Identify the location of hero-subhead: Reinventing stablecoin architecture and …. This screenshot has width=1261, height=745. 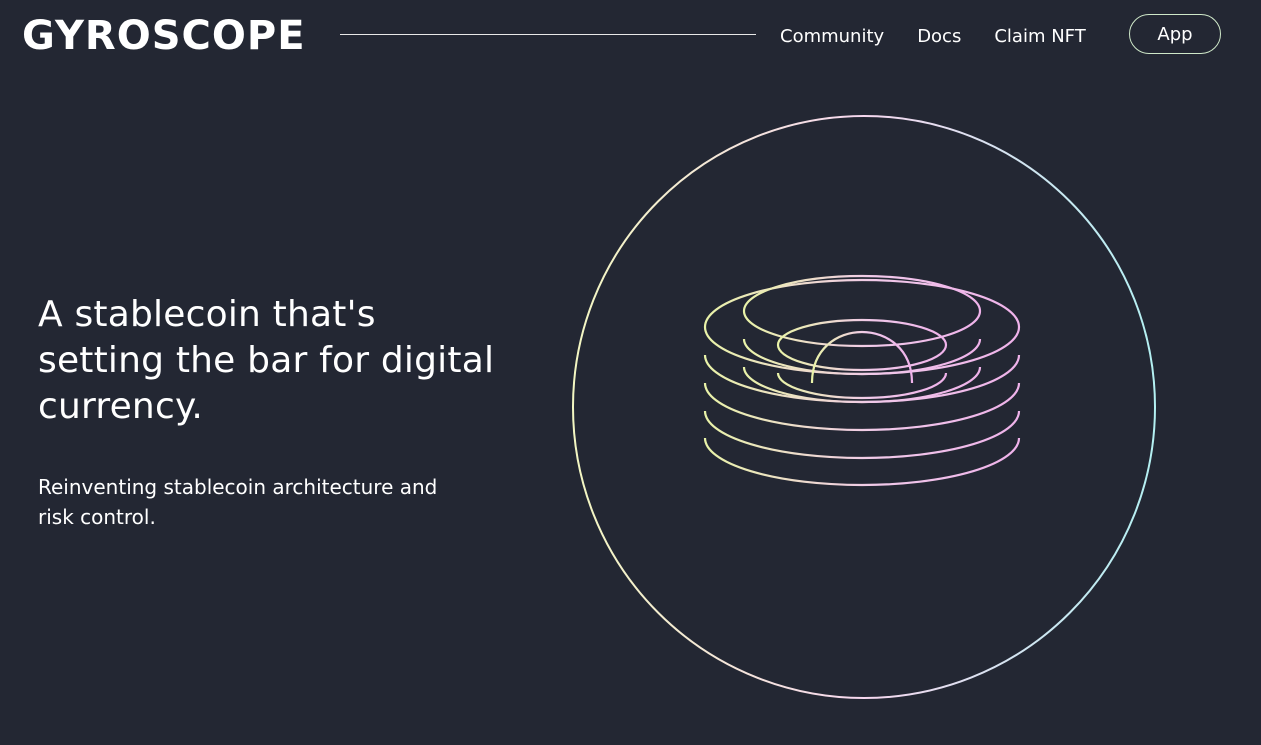
(238, 502).